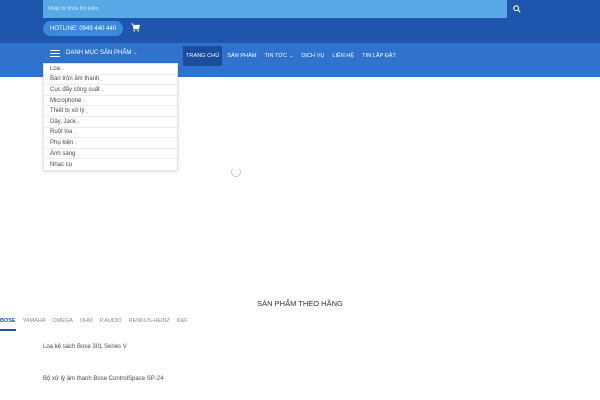 This screenshot has width=600, height=400. Describe the element at coordinates (110, 90) in the screenshot. I see `category-item-amplifier: Cục đẩy công suất ⌄` at that location.